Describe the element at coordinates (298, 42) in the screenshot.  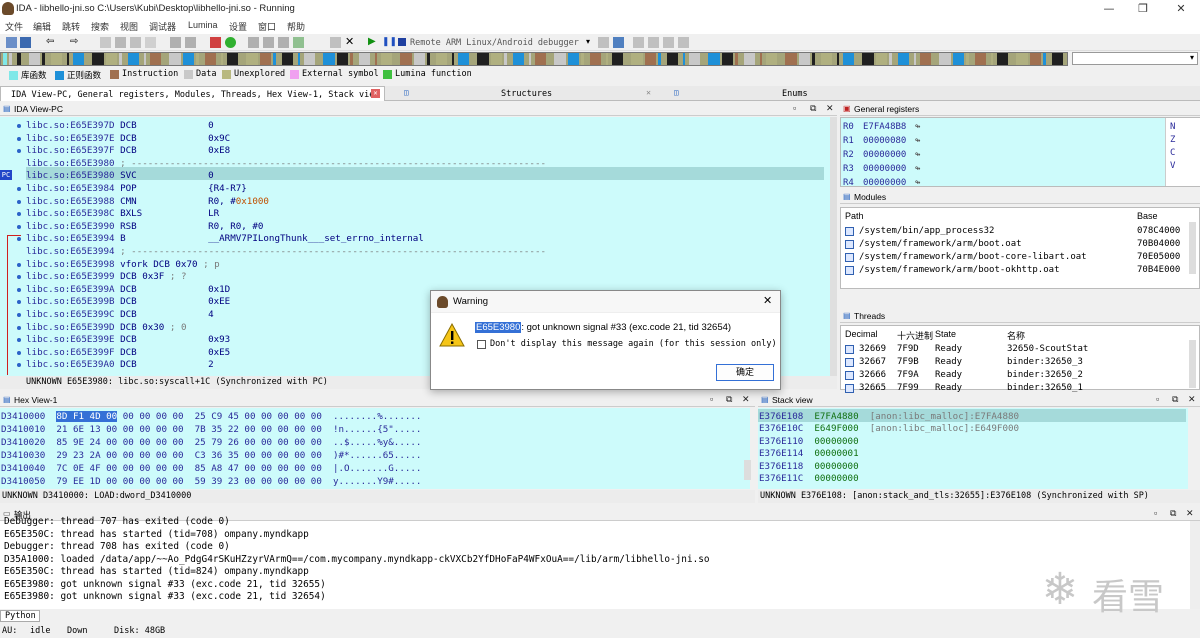
I see `plugin-icon` at that location.